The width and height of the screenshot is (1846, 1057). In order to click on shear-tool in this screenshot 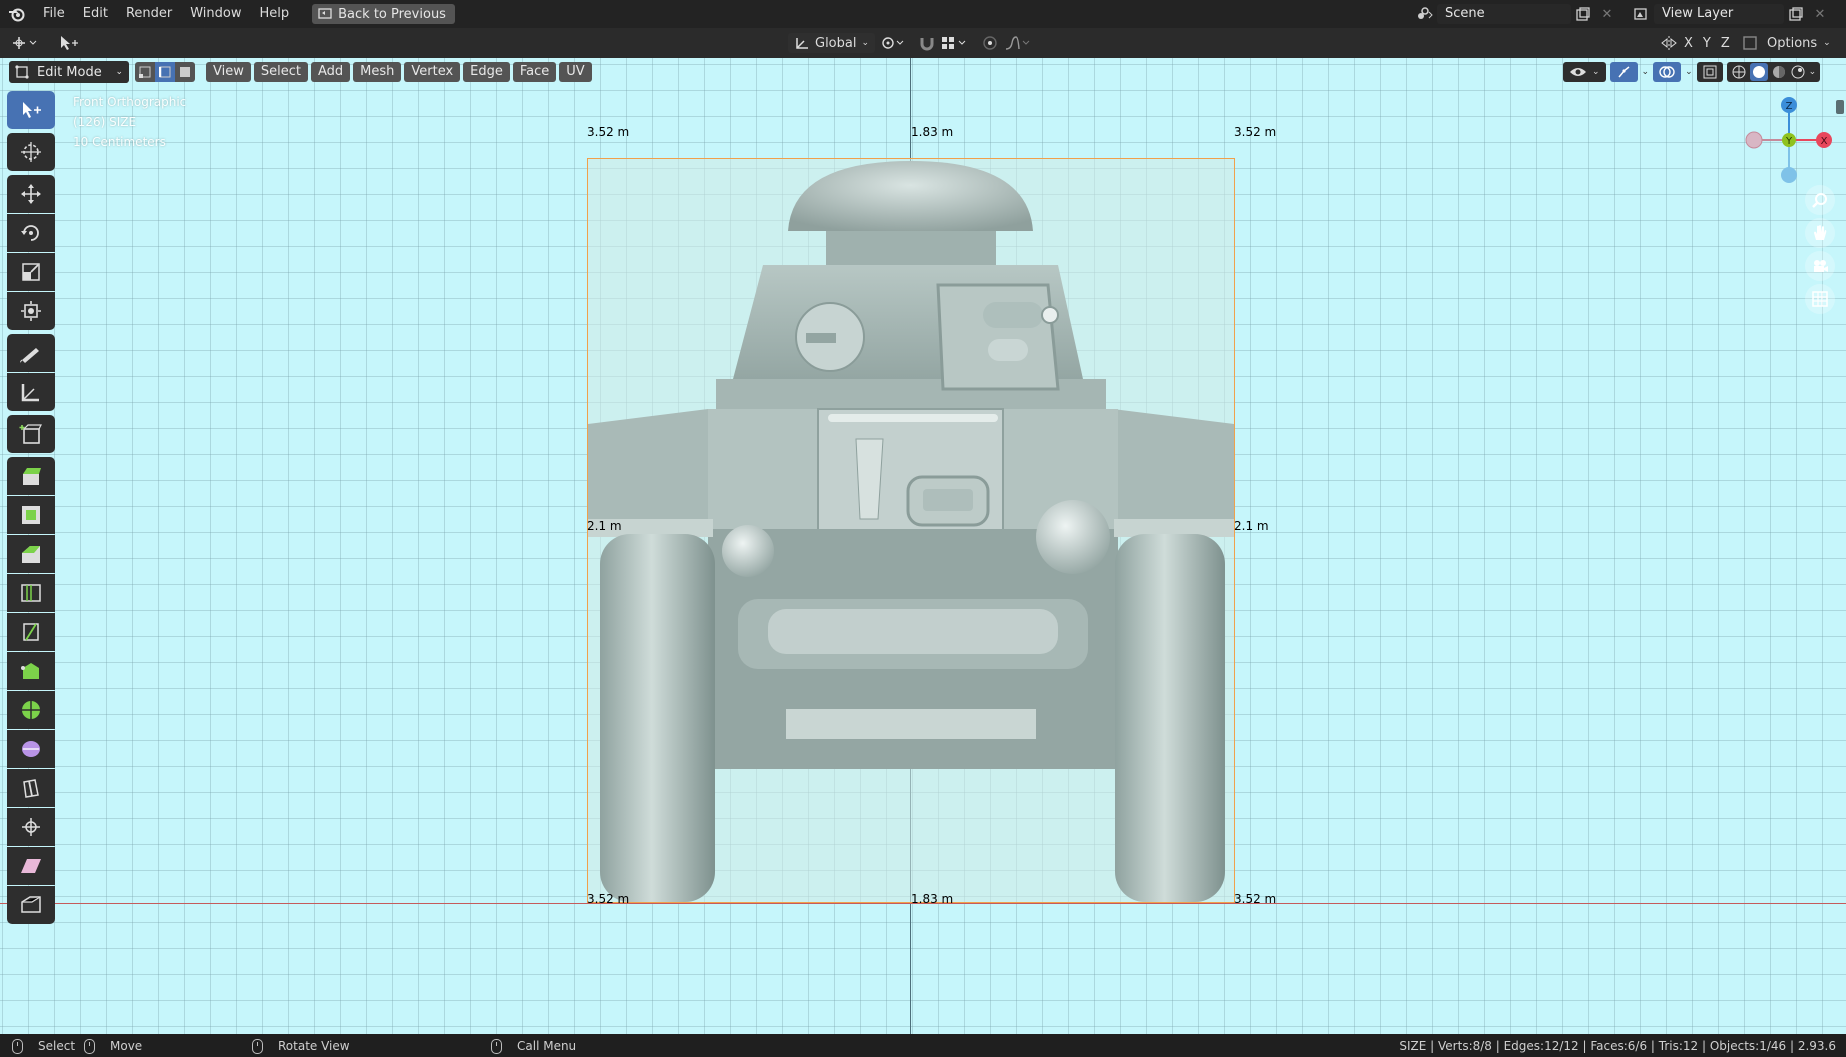, I will do `click(31, 866)`.